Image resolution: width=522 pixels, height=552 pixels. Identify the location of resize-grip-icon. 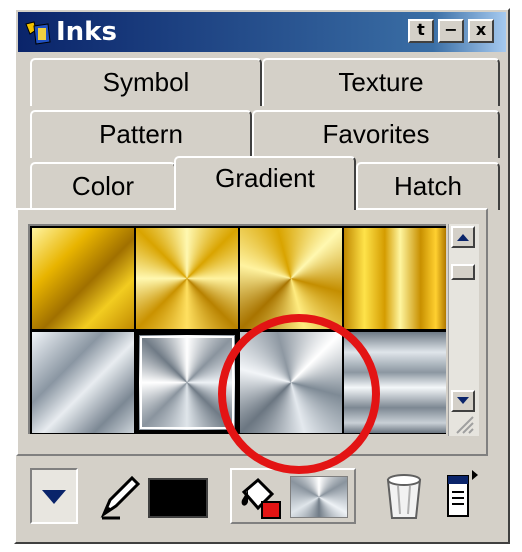
(465, 425).